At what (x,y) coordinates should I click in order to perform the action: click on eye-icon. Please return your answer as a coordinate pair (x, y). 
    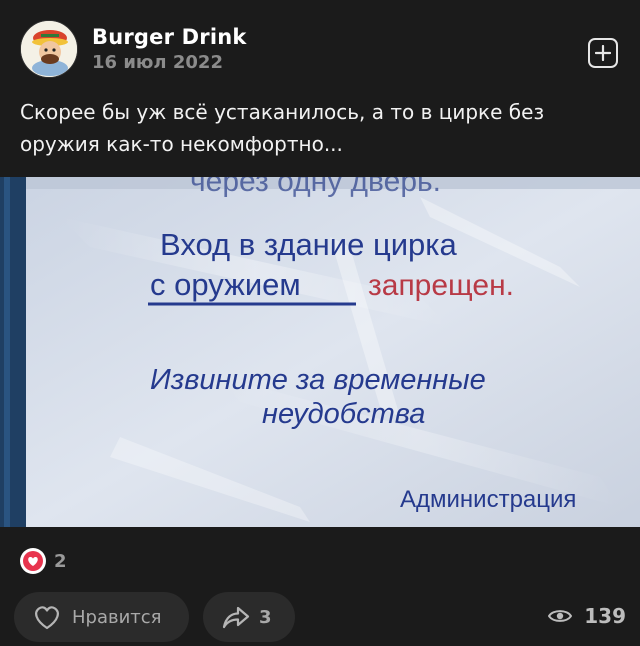
    Looking at the image, I should click on (560, 616).